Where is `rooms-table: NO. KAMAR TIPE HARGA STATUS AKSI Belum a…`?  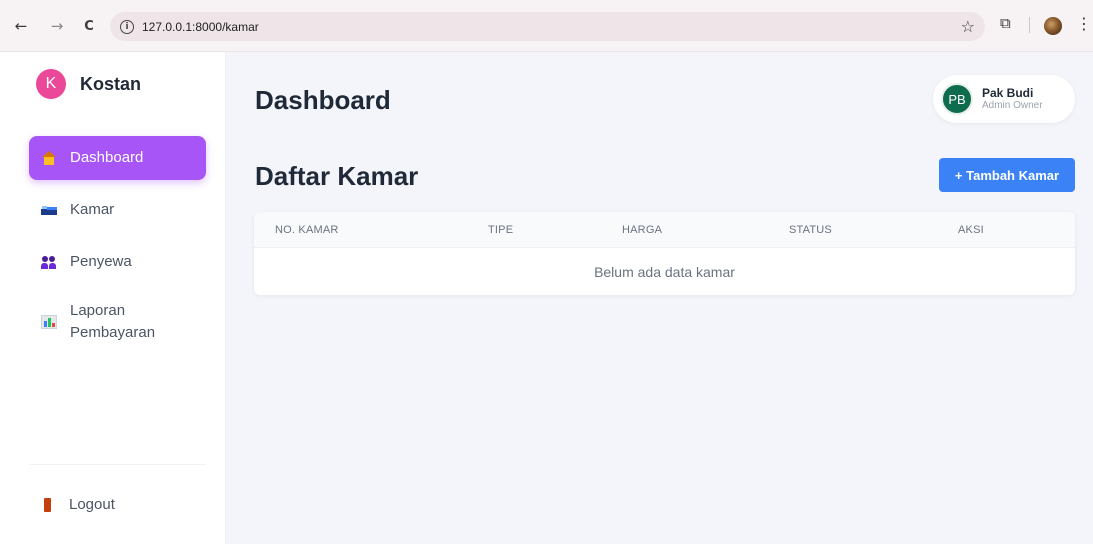
rooms-table: NO. KAMAR TIPE HARGA STATUS AKSI Belum a… is located at coordinates (664, 253).